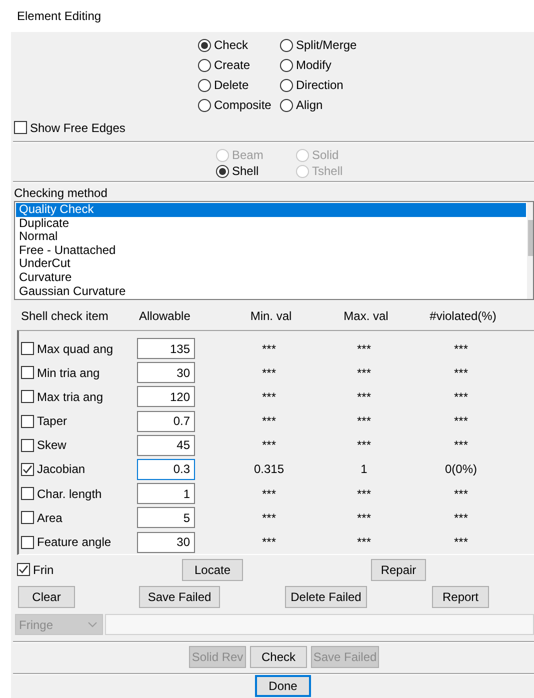  What do you see at coordinates (212, 569) in the screenshot?
I see `locate-button: Locate` at bounding box center [212, 569].